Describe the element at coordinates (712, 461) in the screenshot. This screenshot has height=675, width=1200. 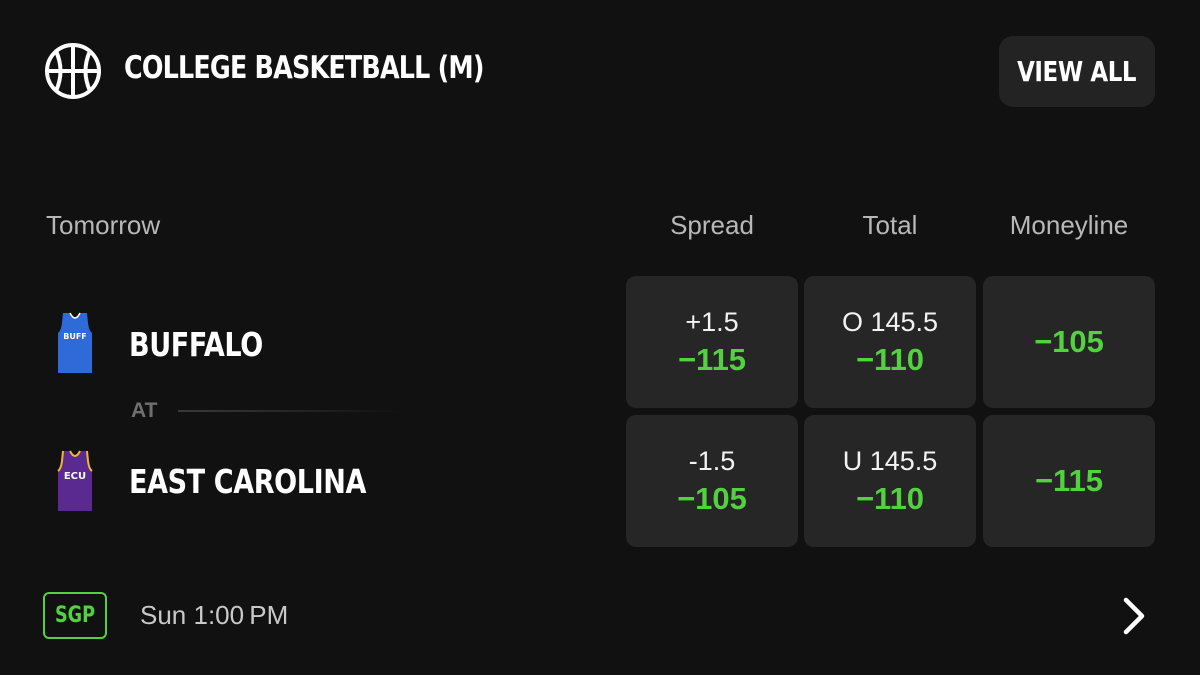
I see `home-spread-line: -1.5` at that location.